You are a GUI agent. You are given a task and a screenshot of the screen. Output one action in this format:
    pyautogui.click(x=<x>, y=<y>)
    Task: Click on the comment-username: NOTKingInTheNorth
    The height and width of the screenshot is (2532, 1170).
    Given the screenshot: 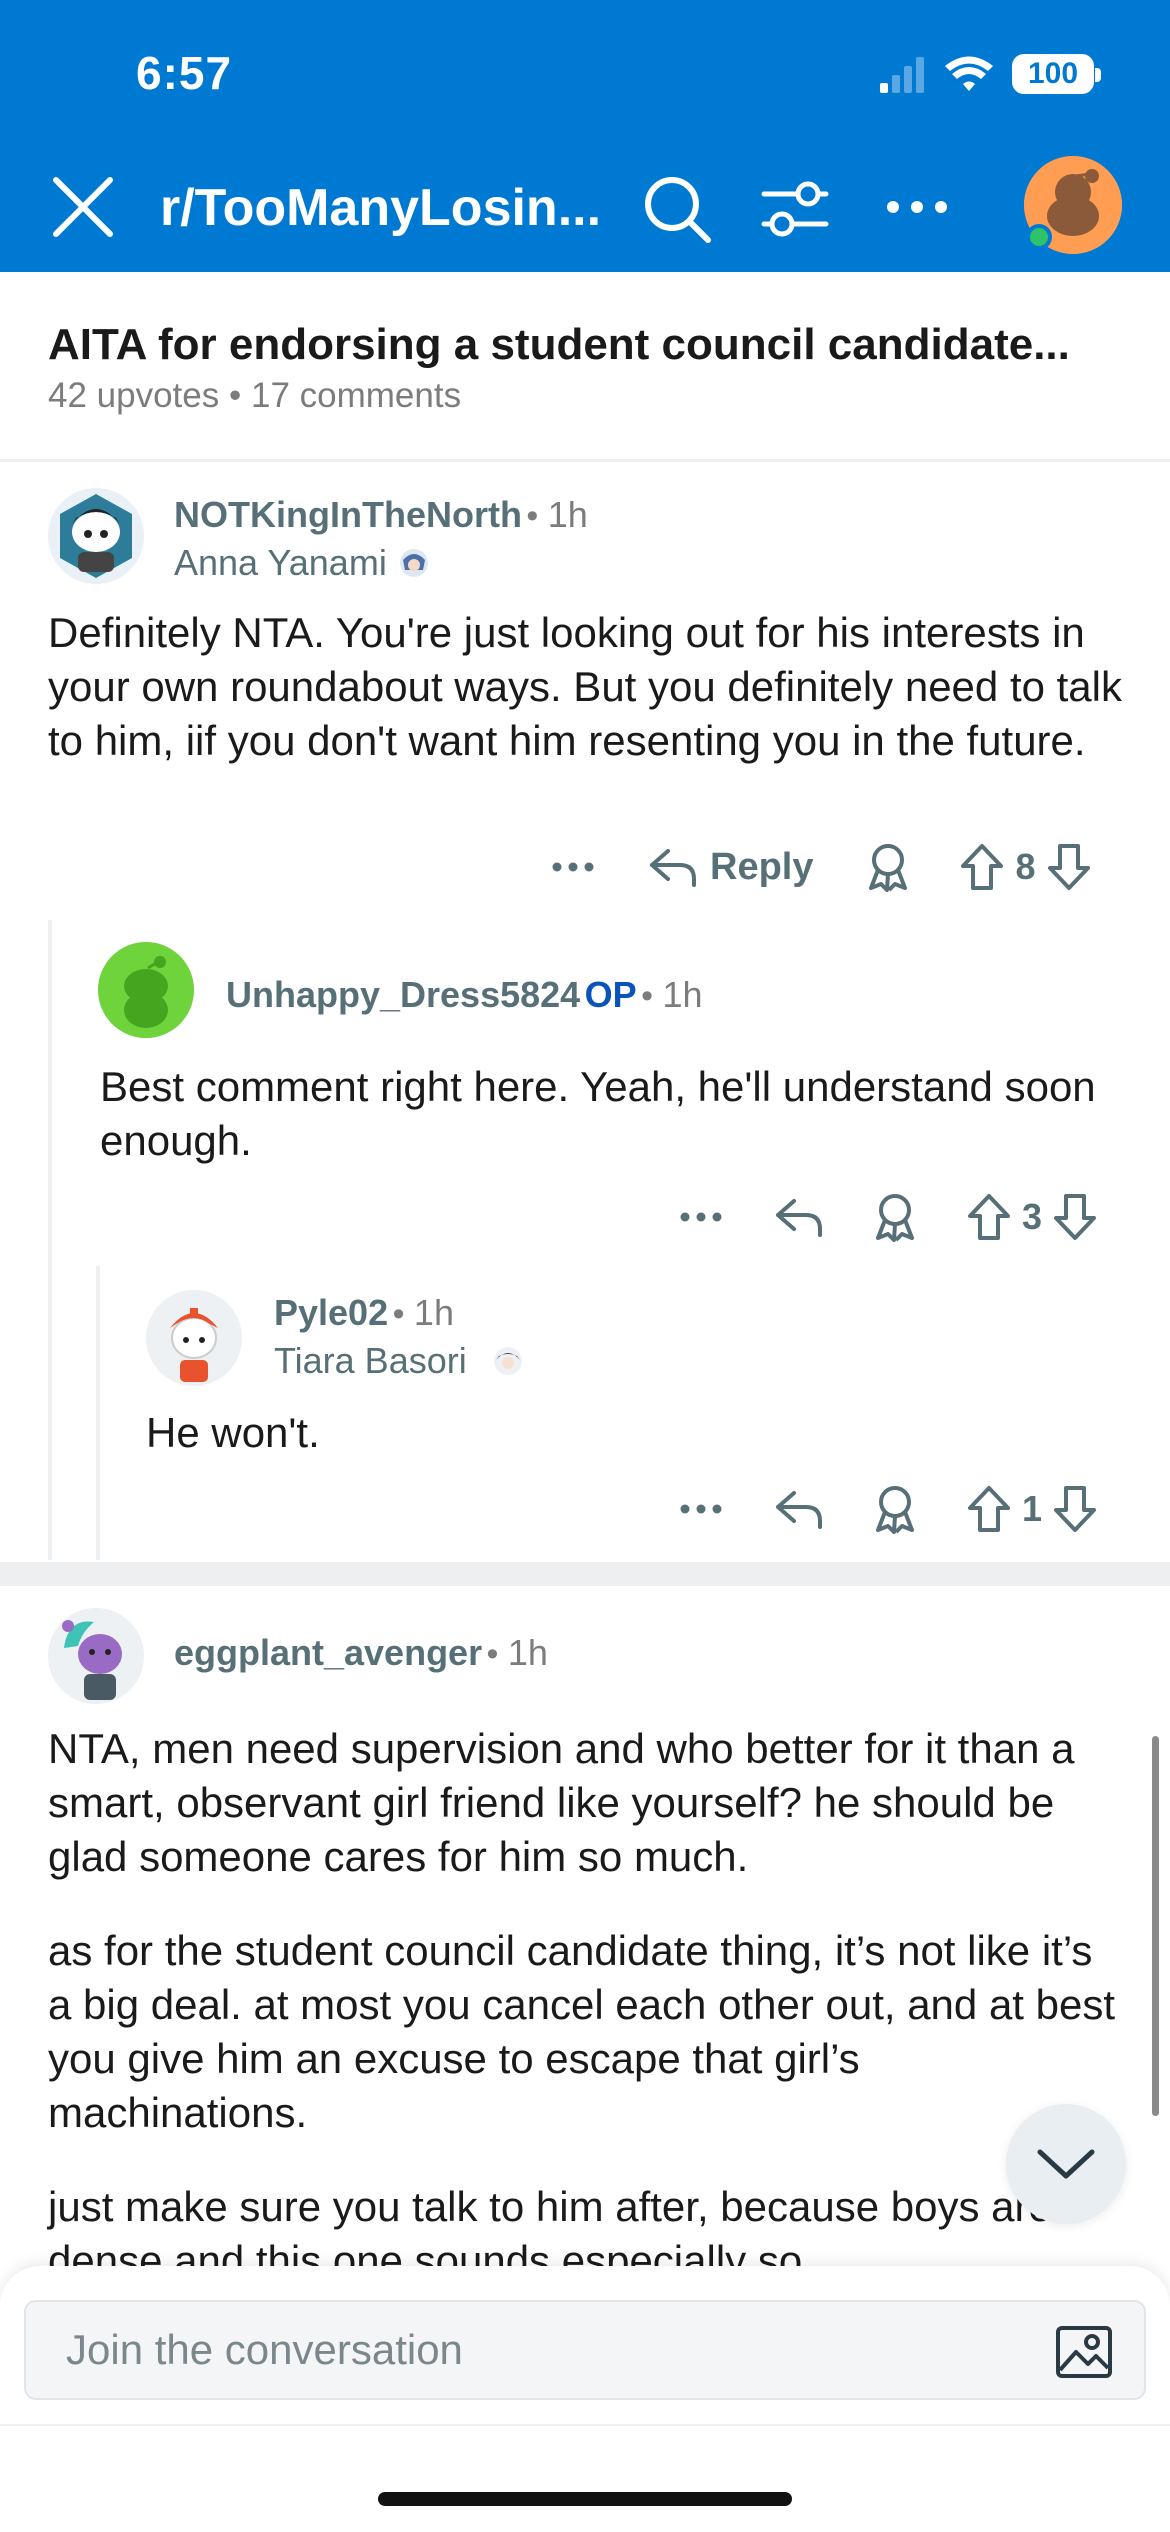 What is the action you would take?
    pyautogui.click(x=348, y=514)
    